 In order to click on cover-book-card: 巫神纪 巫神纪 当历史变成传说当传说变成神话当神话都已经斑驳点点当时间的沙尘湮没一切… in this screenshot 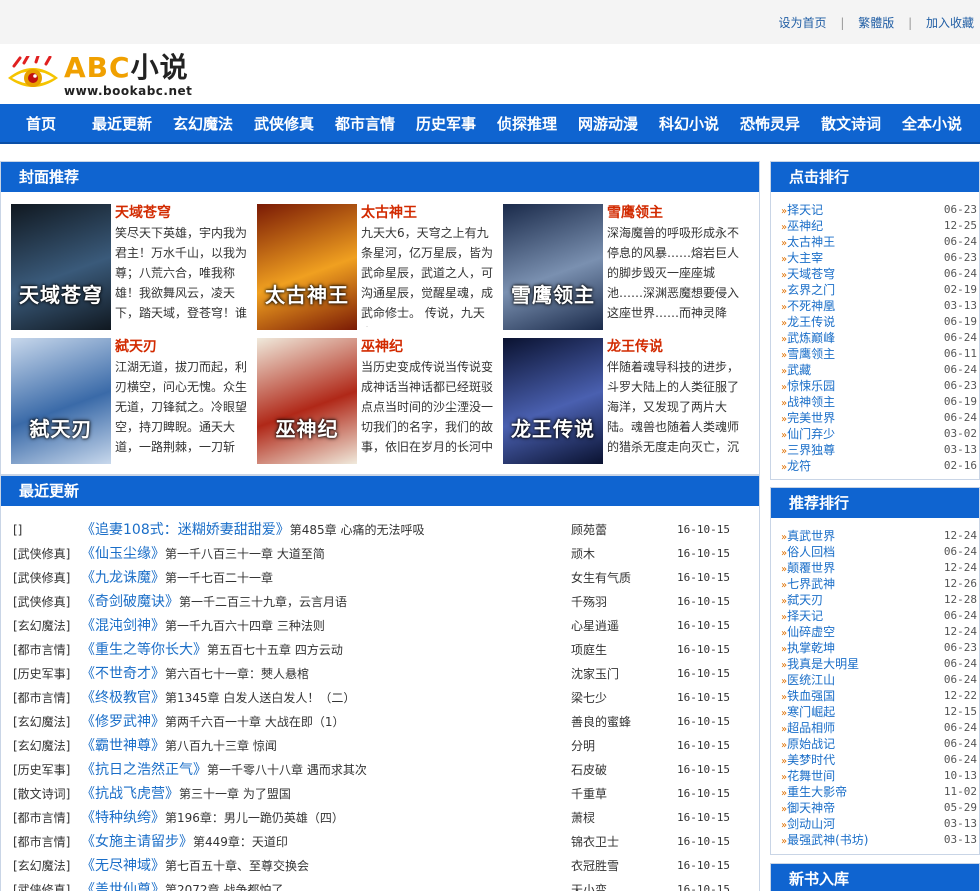, I will do `click(377, 401)`.